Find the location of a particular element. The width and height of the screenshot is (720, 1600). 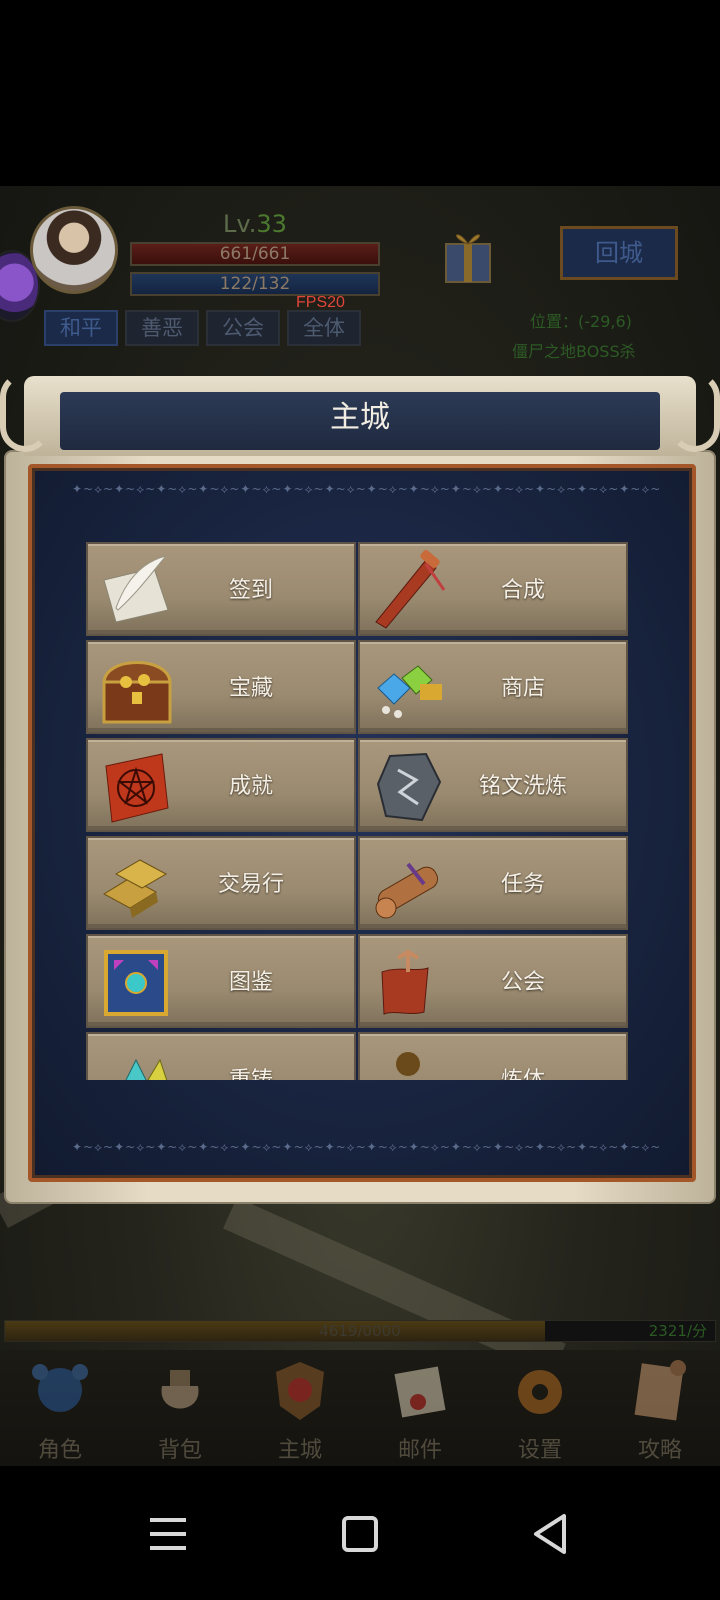

hp-bar: 661/661 is located at coordinates (255, 254).